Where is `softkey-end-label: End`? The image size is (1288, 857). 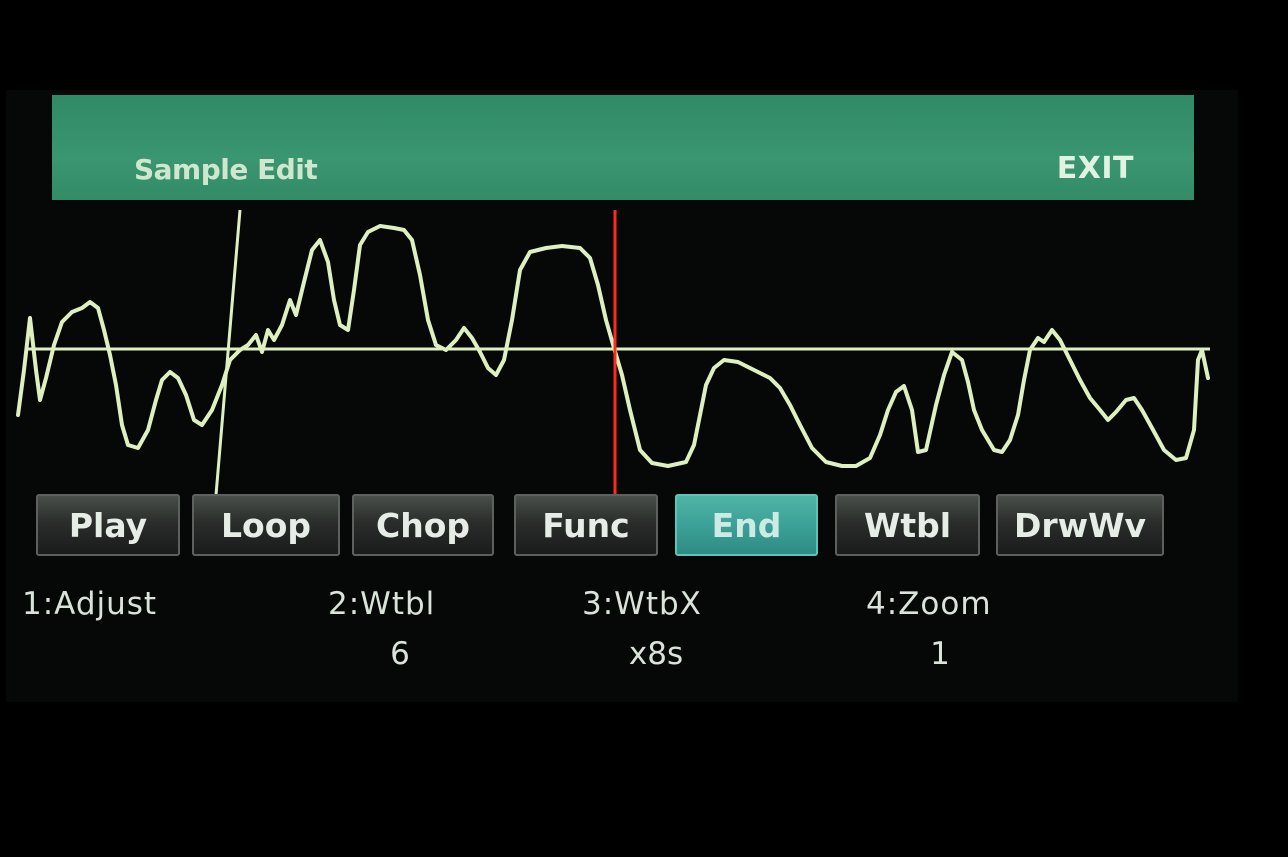
softkey-end-label: End is located at coordinates (746, 525).